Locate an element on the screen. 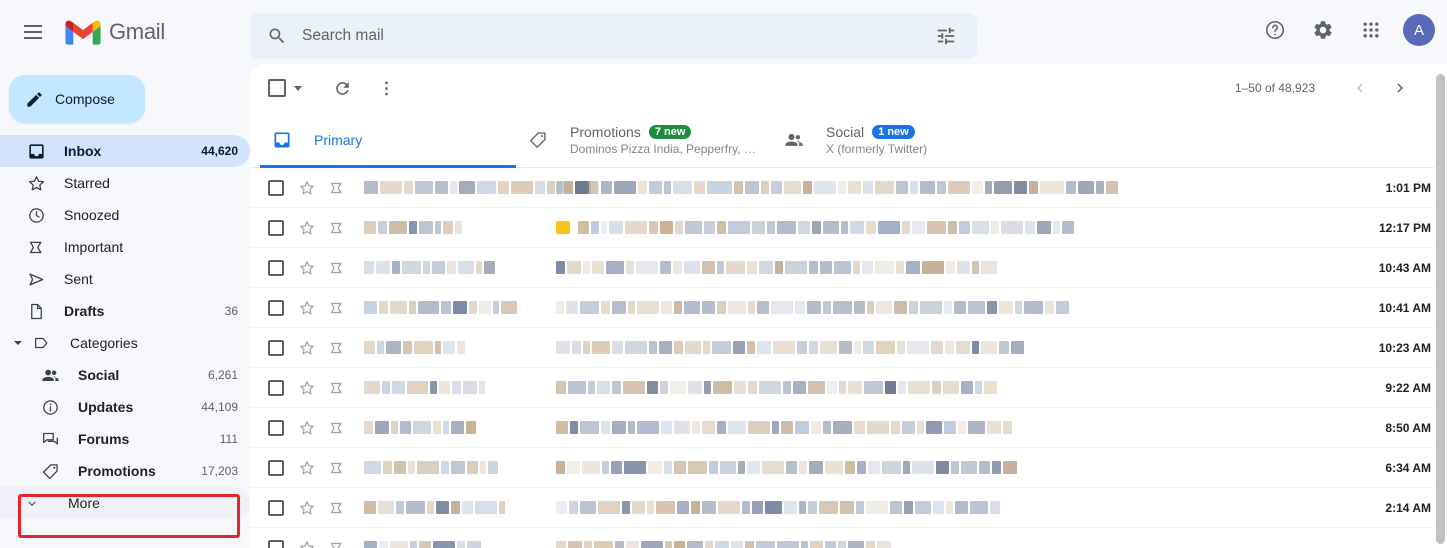 The image size is (1447, 548). sidebar-item-updates: Updates 44,109 is located at coordinates (125, 407).